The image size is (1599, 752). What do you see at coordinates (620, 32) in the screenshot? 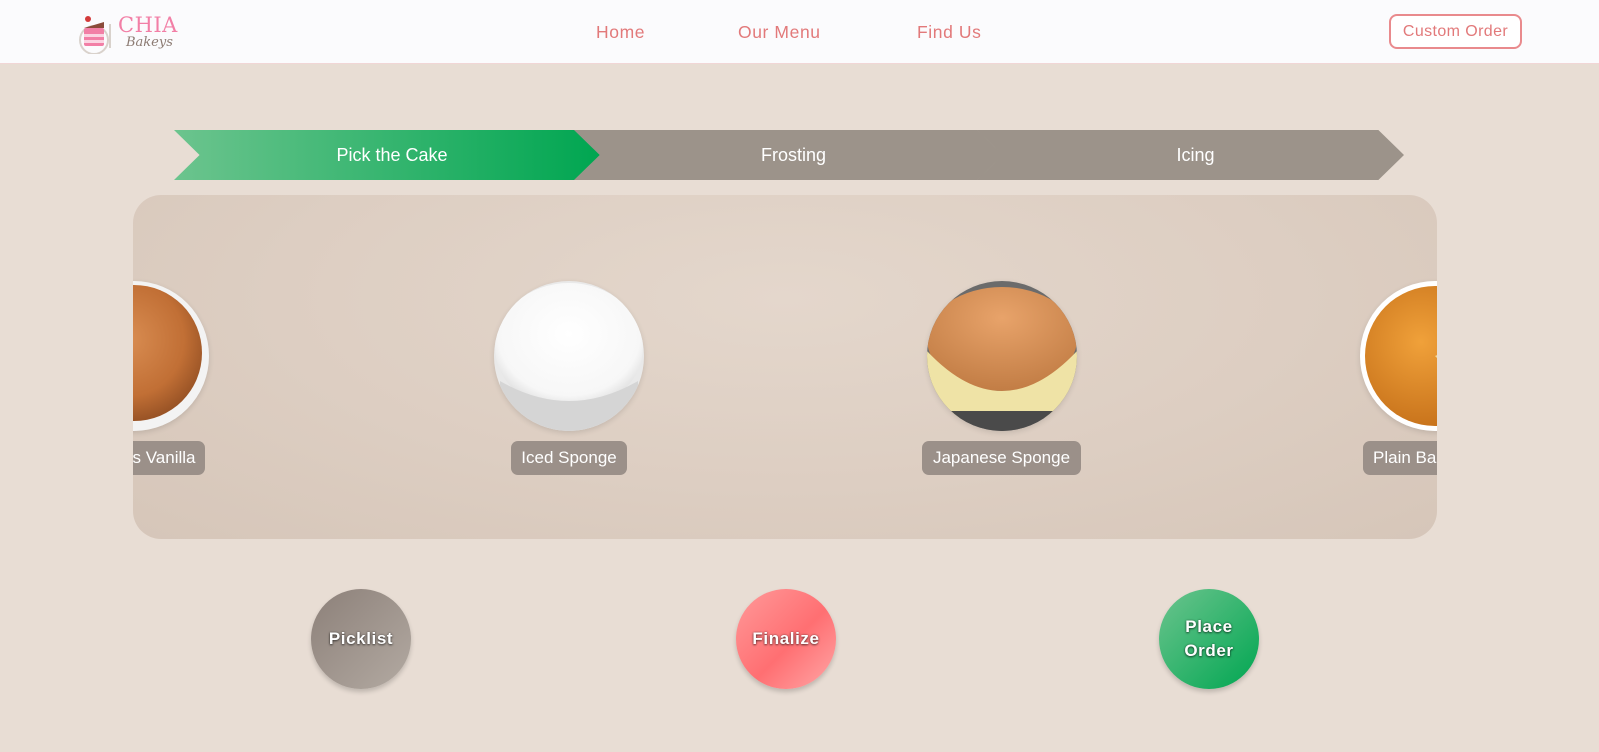
I see `nav-home-link: Home` at bounding box center [620, 32].